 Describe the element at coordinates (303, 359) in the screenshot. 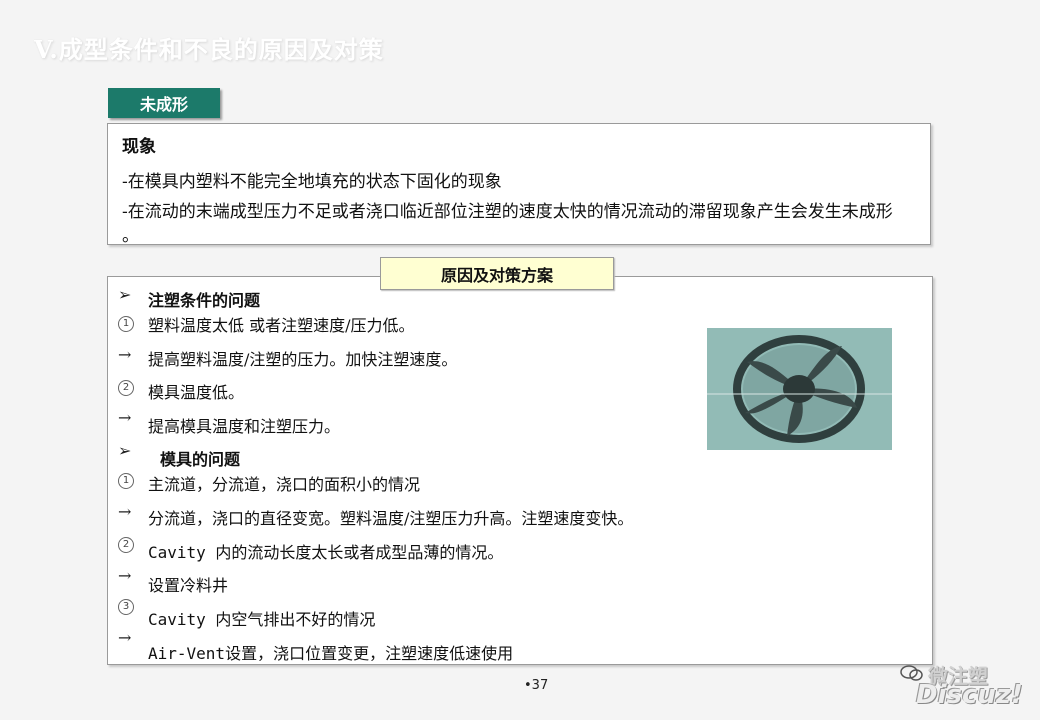

I see `solution-row-1: 提高塑料温度/注塑的压力。加快注塑速度。` at that location.